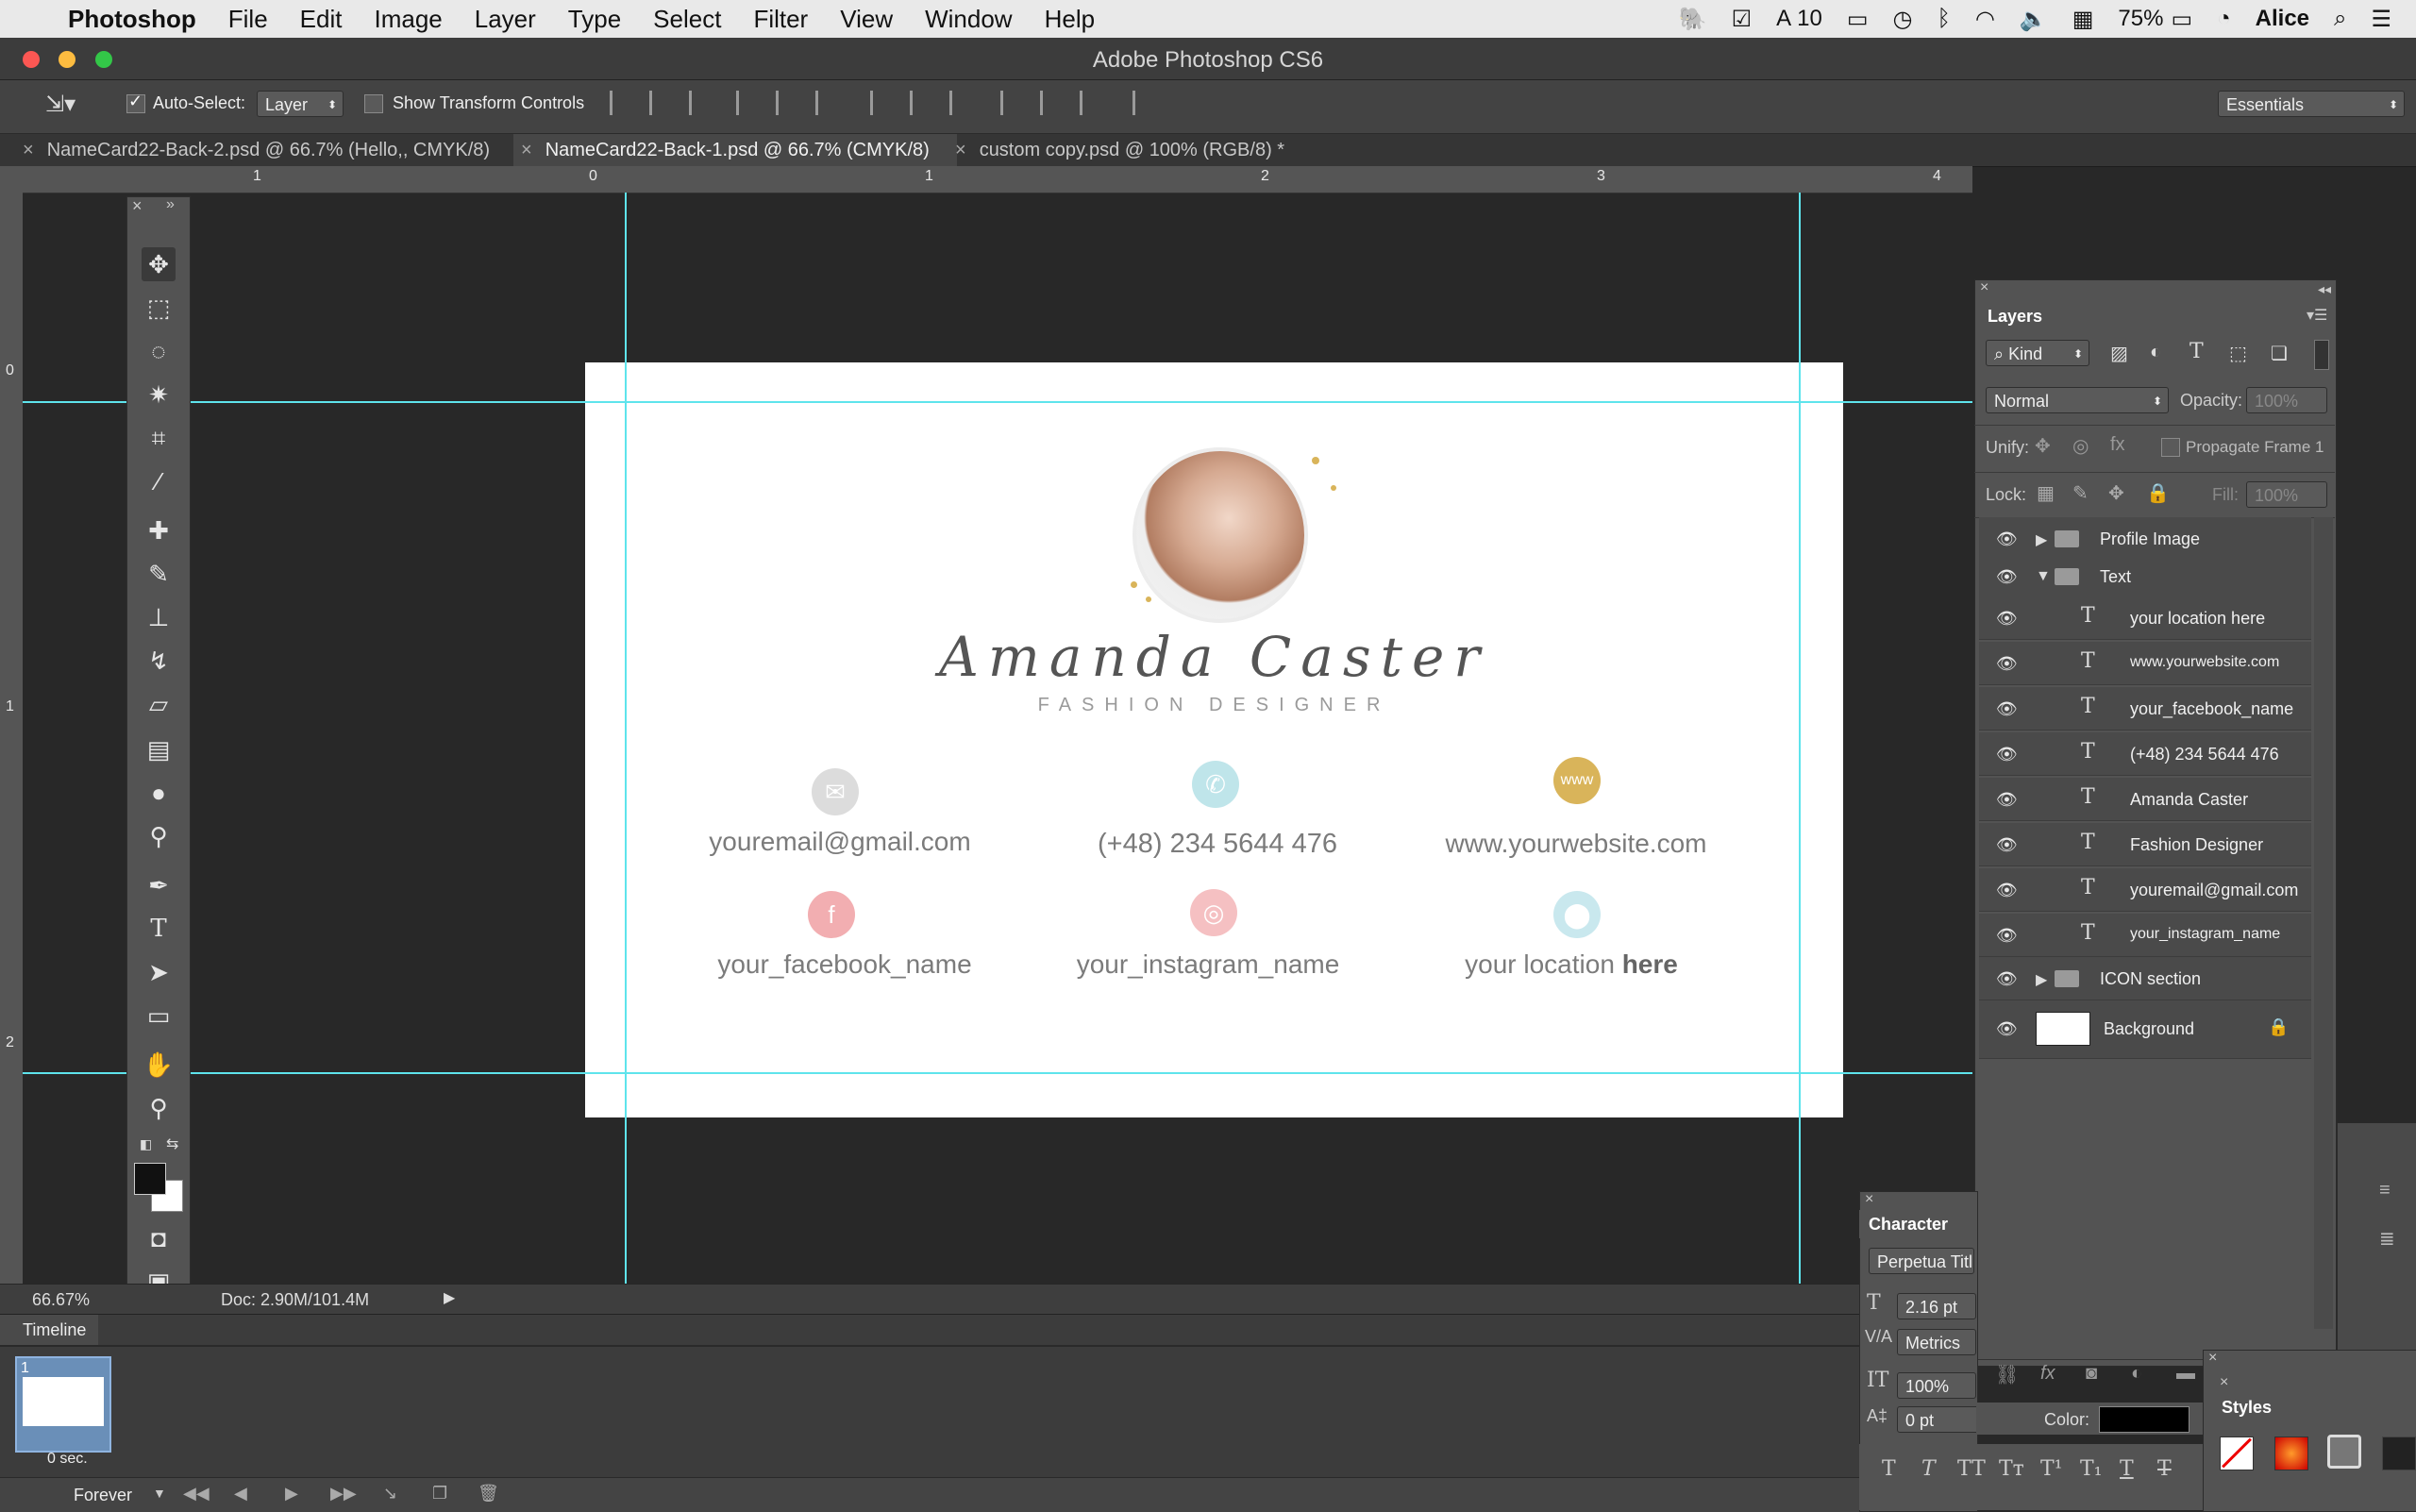 The height and width of the screenshot is (1512, 2416). I want to click on filter-pixel-icon: ▨, so click(2119, 353).